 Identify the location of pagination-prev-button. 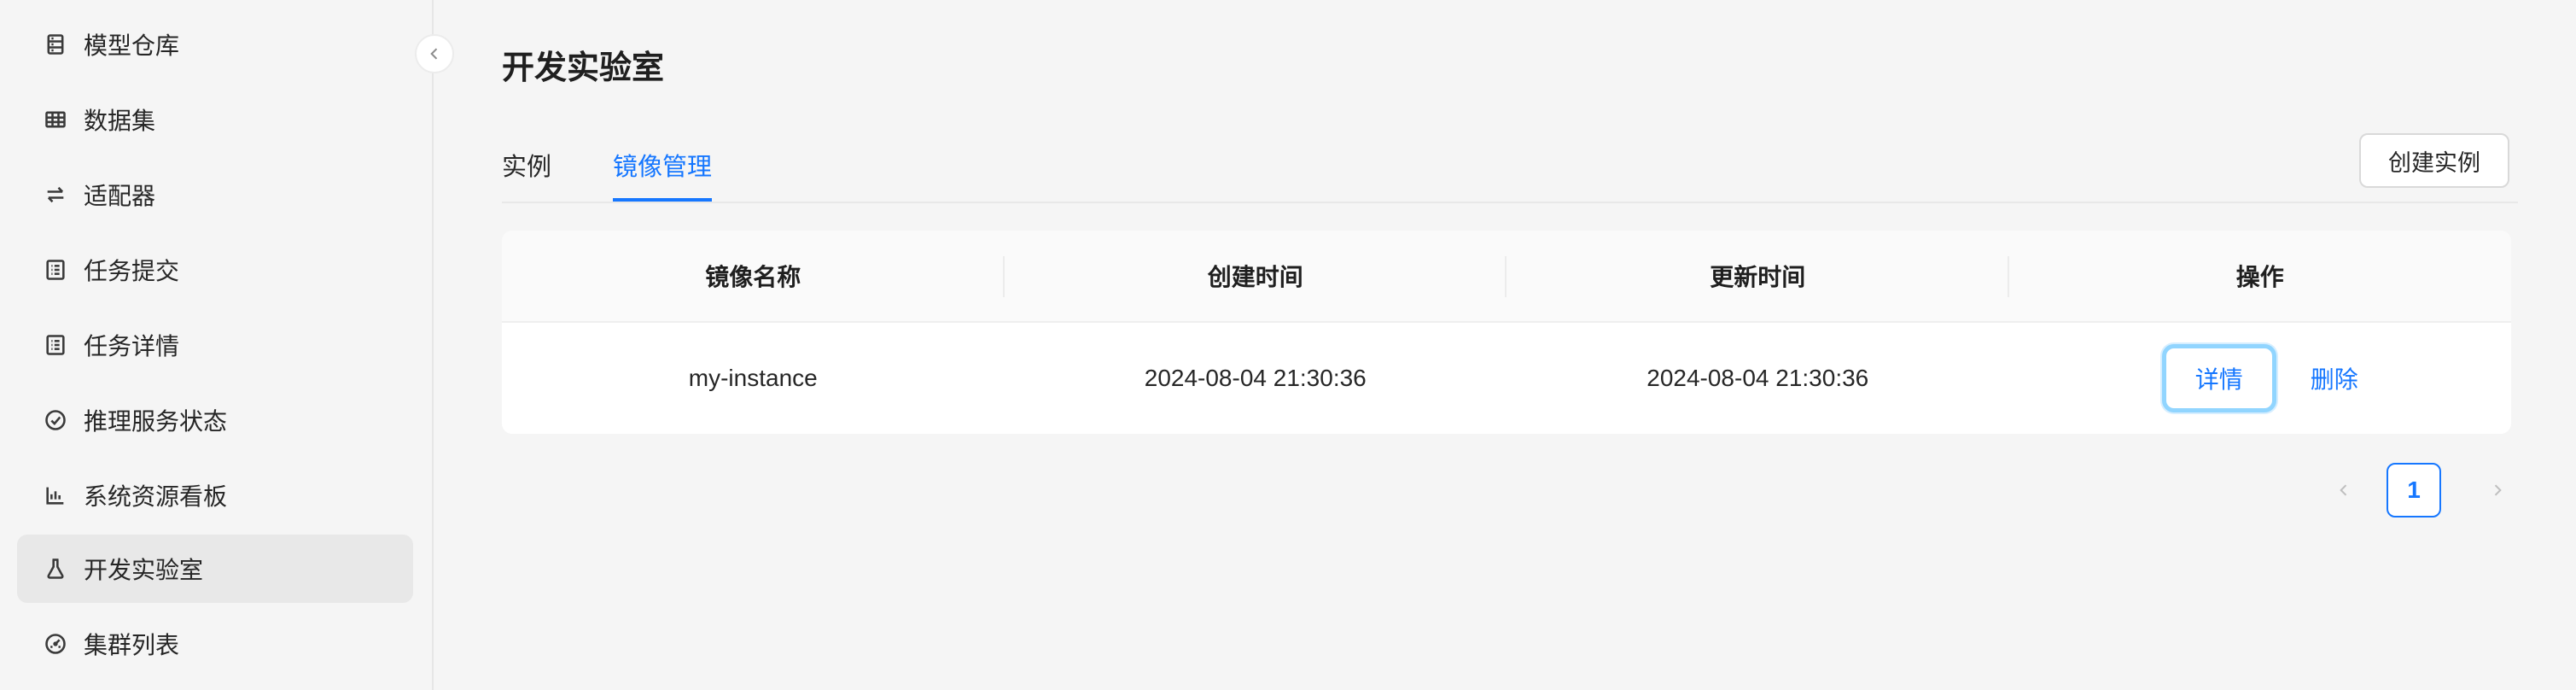
(2344, 490).